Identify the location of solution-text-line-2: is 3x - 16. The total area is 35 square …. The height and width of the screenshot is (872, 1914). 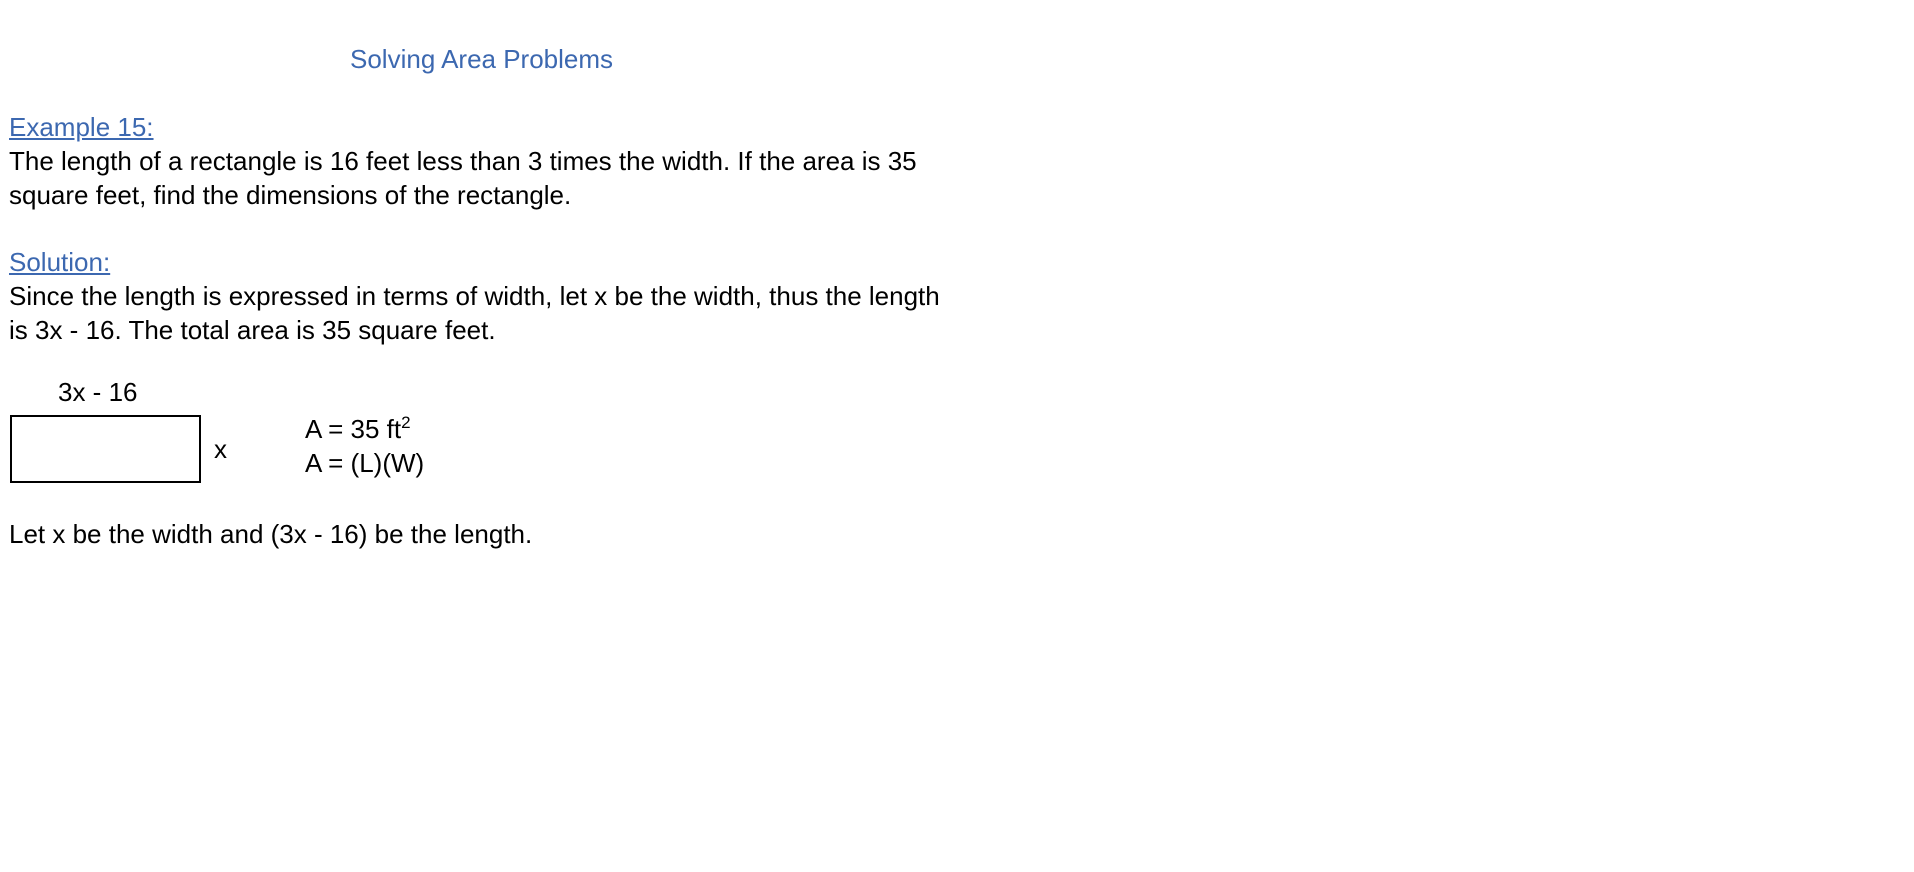
(252, 330).